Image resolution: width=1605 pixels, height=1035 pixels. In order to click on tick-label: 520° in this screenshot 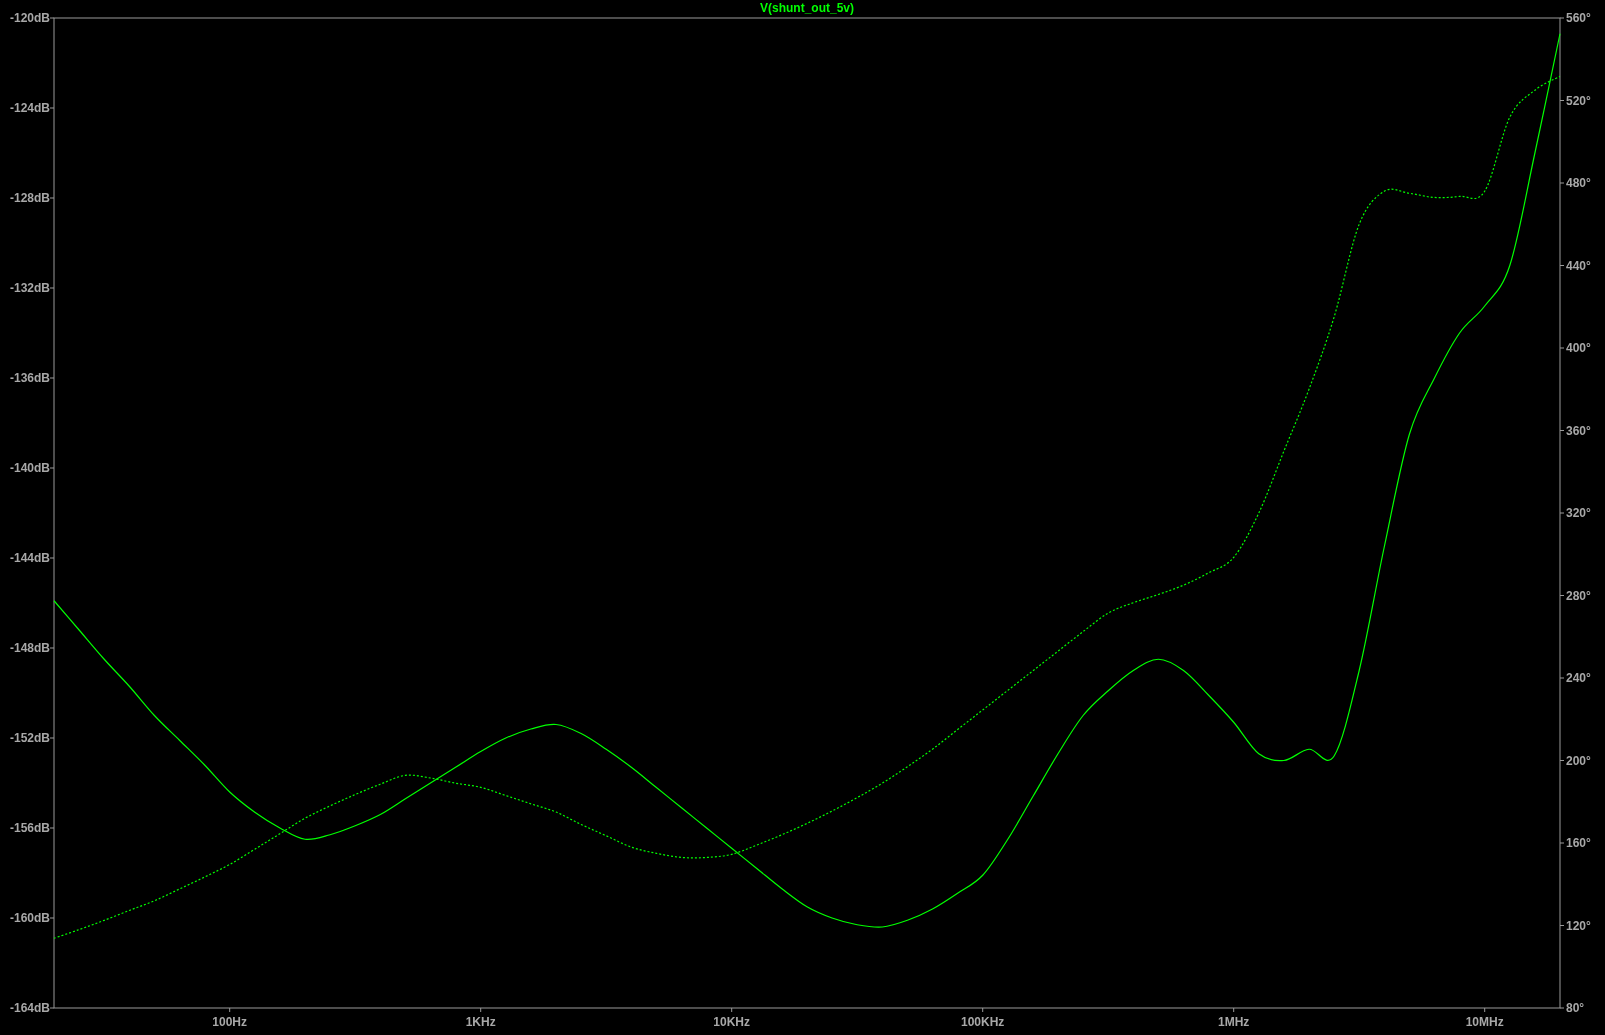, I will do `click(1578, 100)`.